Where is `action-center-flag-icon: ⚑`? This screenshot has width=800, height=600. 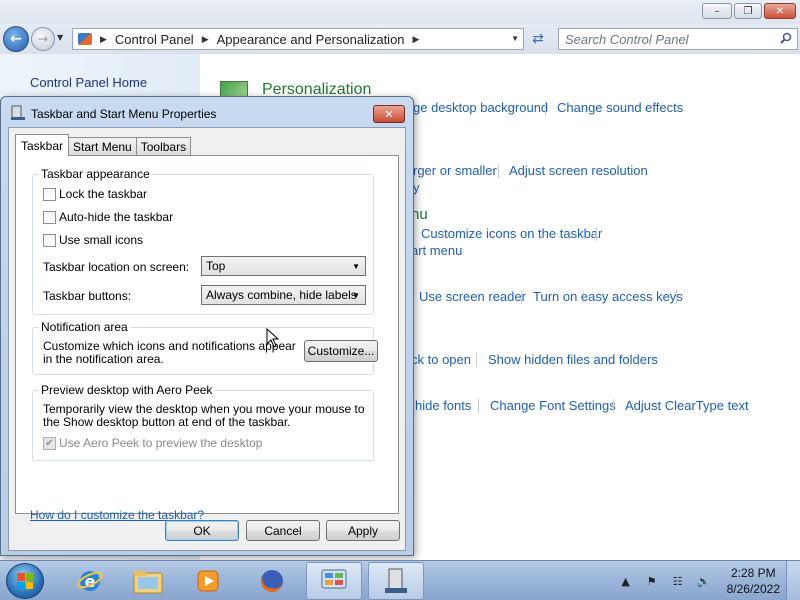 action-center-flag-icon: ⚑ is located at coordinates (652, 581).